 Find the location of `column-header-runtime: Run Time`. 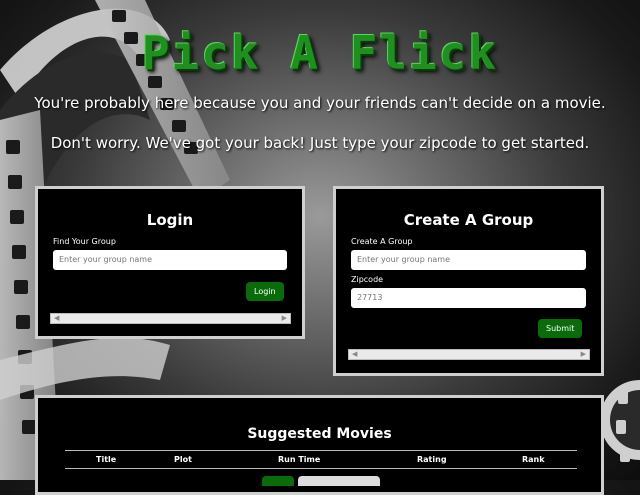

column-header-runtime: Run Time is located at coordinates (299, 459).